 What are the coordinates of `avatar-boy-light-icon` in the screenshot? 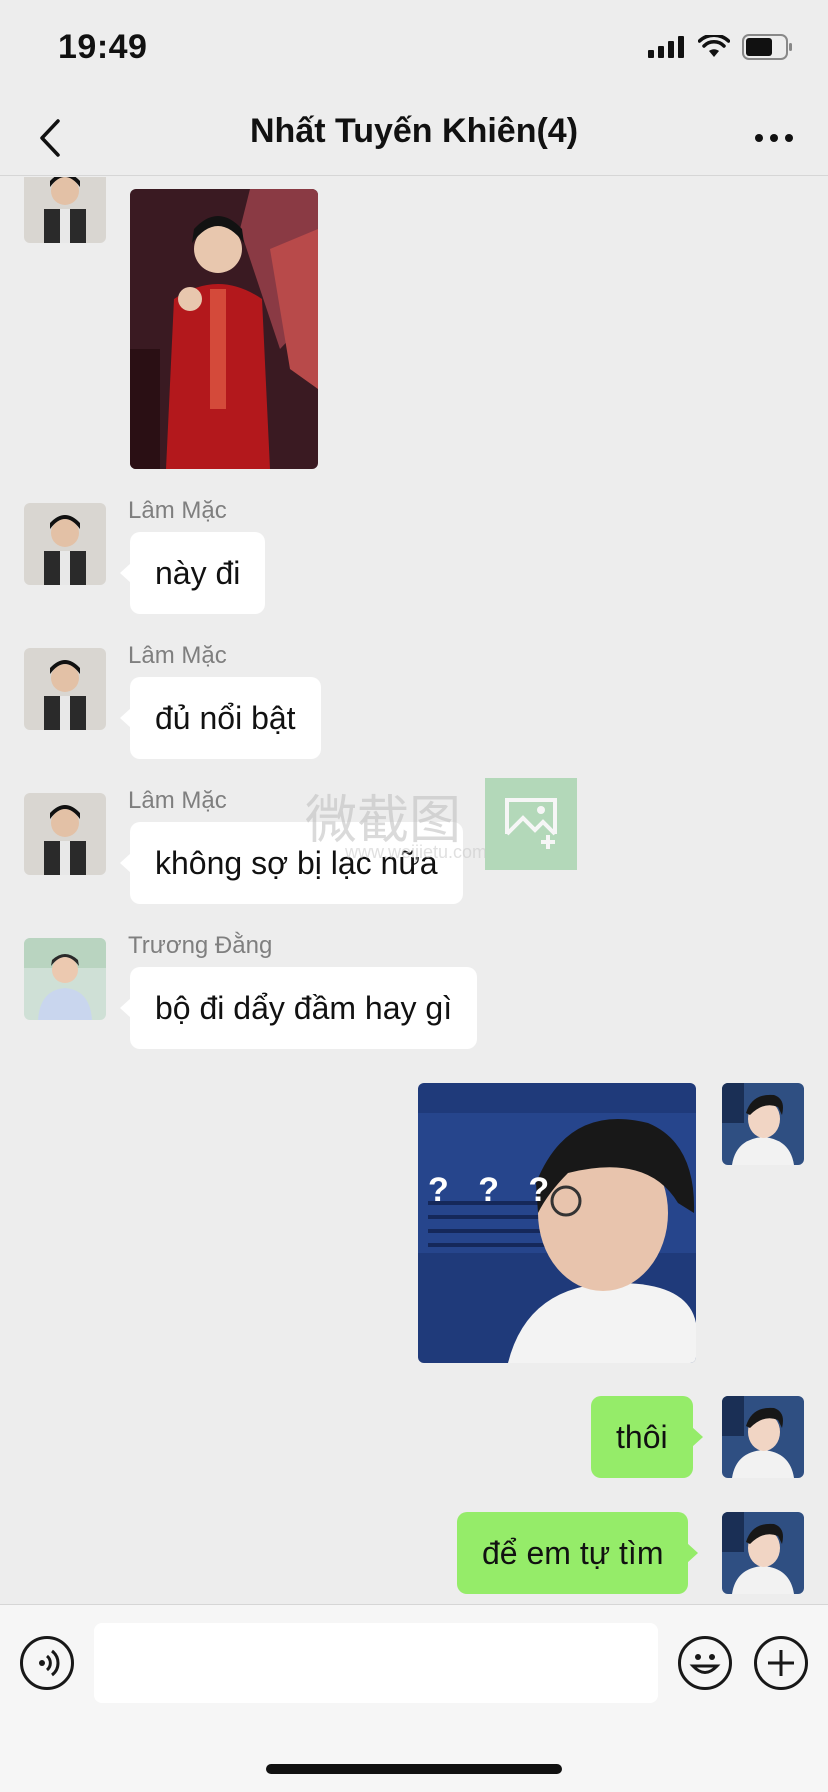 It's located at (65, 979).